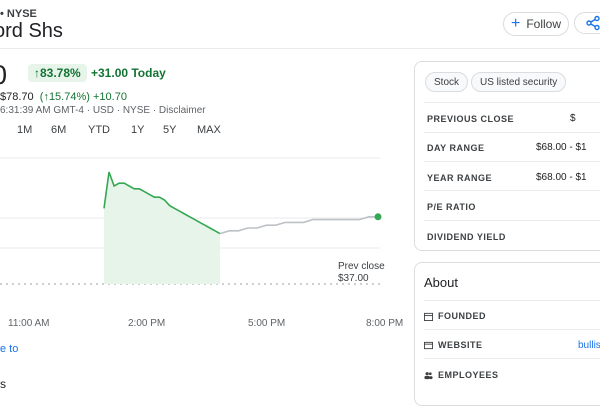  What do you see at coordinates (109, 97) in the screenshot?
I see `after-hours-change: +10.70` at bounding box center [109, 97].